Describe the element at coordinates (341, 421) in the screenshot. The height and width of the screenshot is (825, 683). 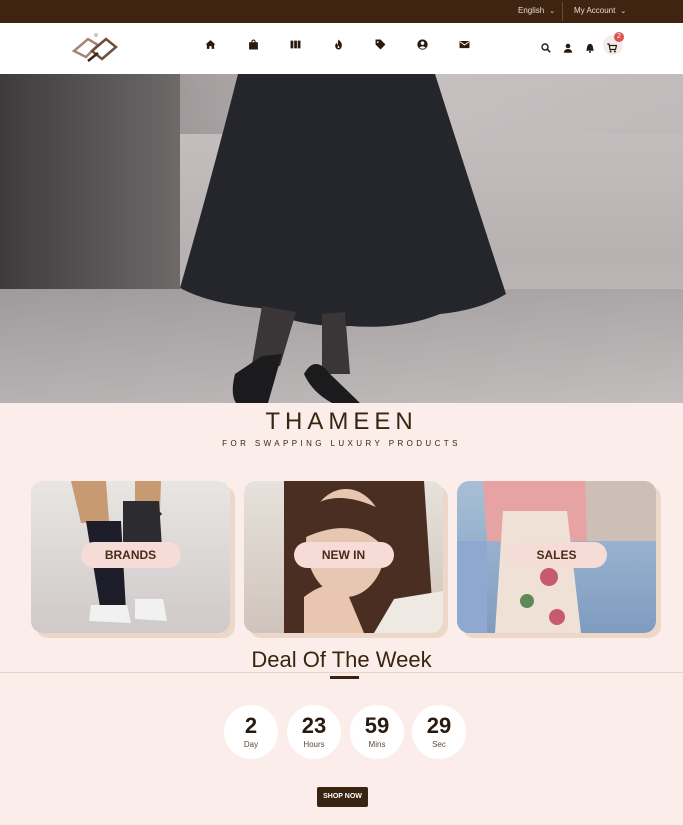
I see `brand-title: THAMEEN` at that location.